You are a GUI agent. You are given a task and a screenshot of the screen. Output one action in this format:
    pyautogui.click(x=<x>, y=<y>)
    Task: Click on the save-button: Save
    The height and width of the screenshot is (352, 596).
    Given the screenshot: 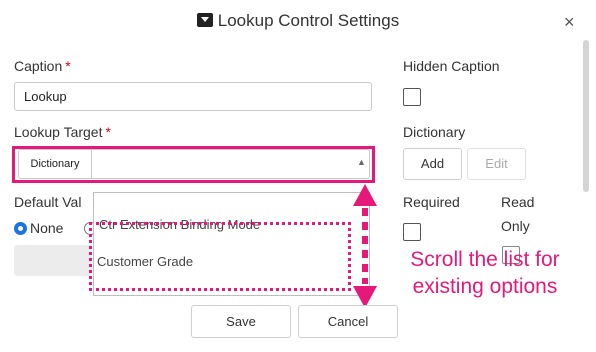 What is the action you would take?
    pyautogui.click(x=241, y=321)
    